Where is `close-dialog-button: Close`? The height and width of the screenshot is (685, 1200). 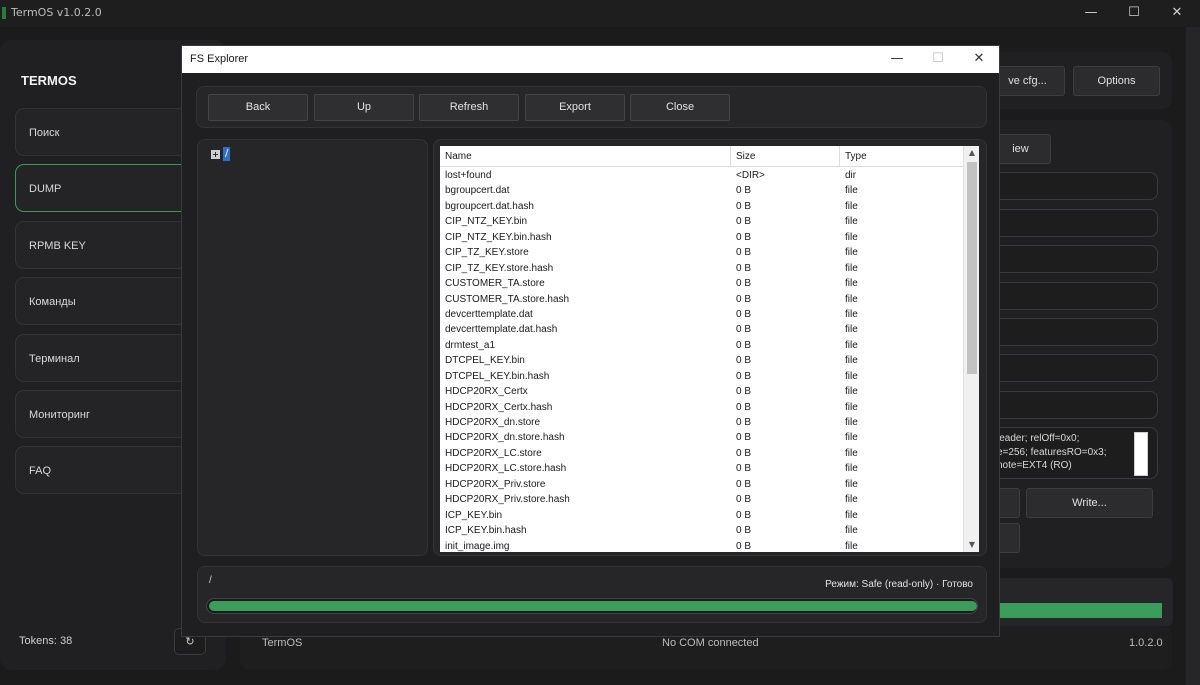
close-dialog-button: Close is located at coordinates (680, 107).